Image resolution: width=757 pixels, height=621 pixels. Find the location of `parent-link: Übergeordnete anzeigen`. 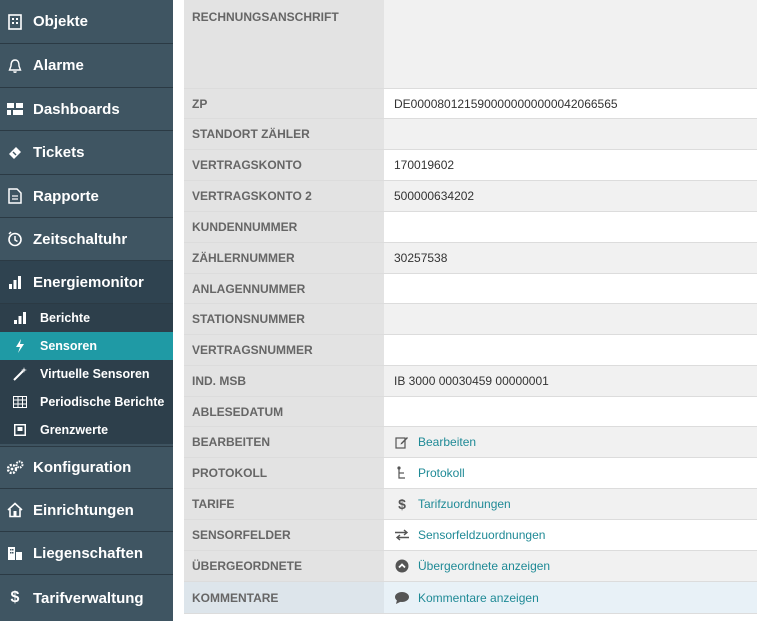

parent-link: Übergeordnete anzeigen is located at coordinates (570, 566).